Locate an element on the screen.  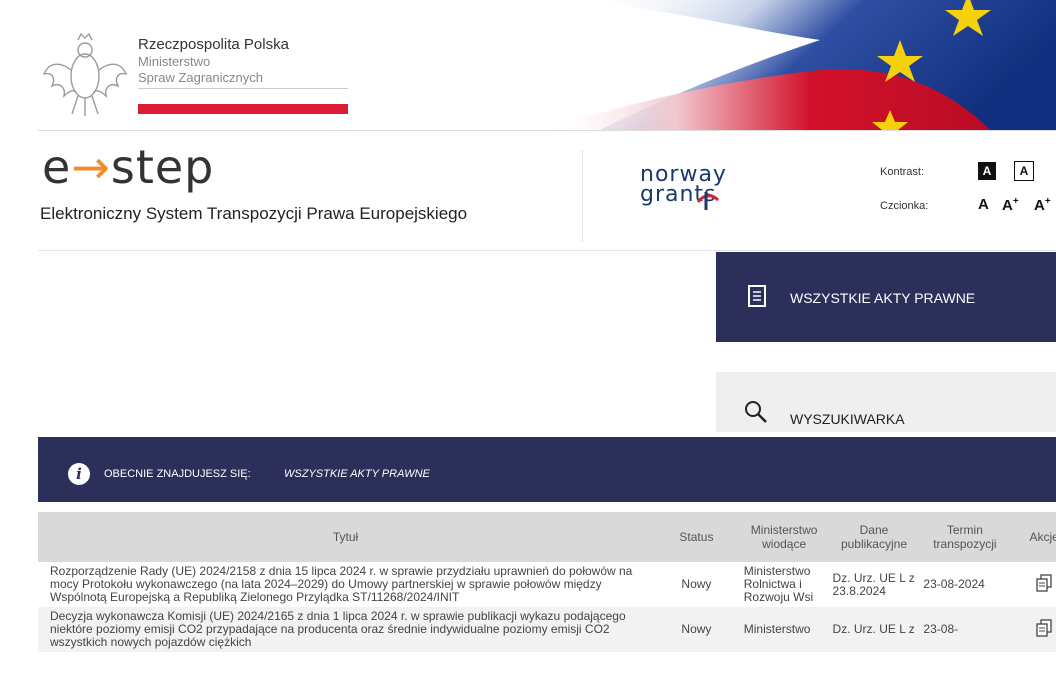
ministry-name: Spraw Zagranicznych is located at coordinates (200, 77).